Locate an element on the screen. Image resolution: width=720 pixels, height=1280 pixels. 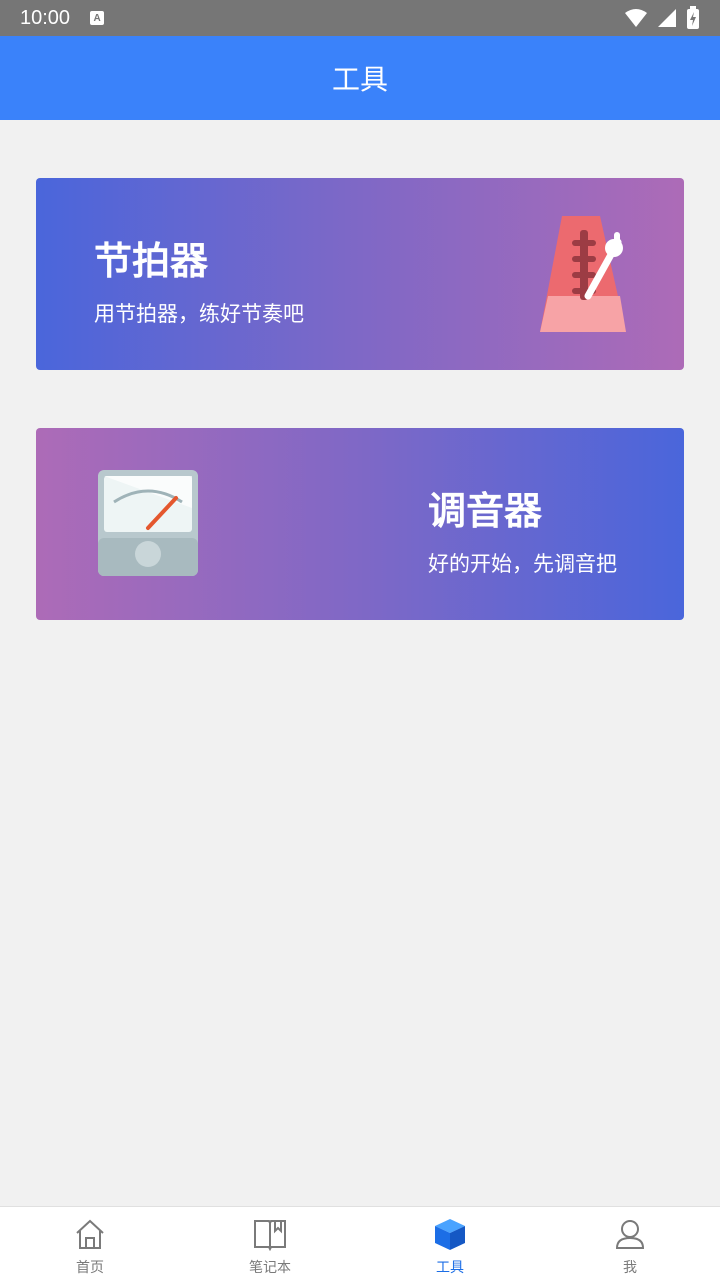
nav-item-tools: 工具 is located at coordinates (450, 1243).